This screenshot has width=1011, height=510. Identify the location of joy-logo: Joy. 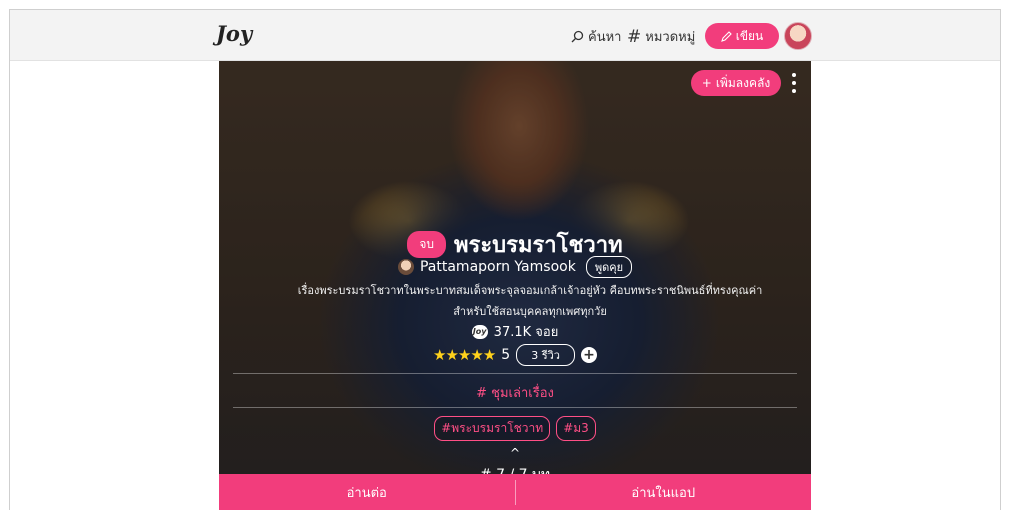
(234, 33).